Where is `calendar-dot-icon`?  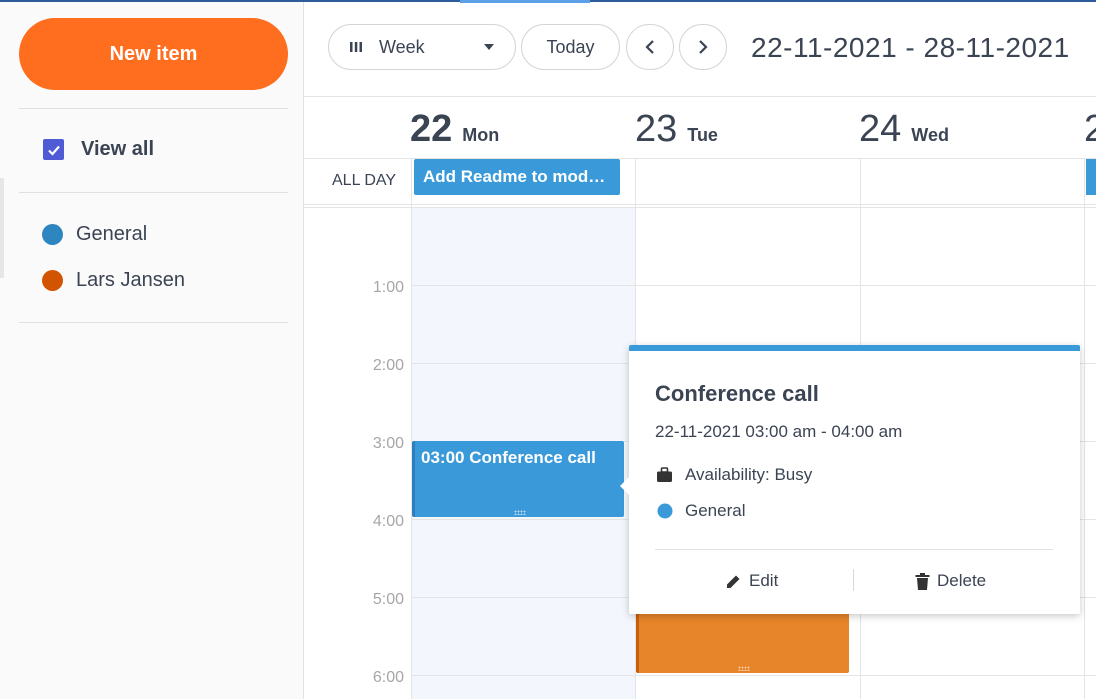
calendar-dot-icon is located at coordinates (664, 511).